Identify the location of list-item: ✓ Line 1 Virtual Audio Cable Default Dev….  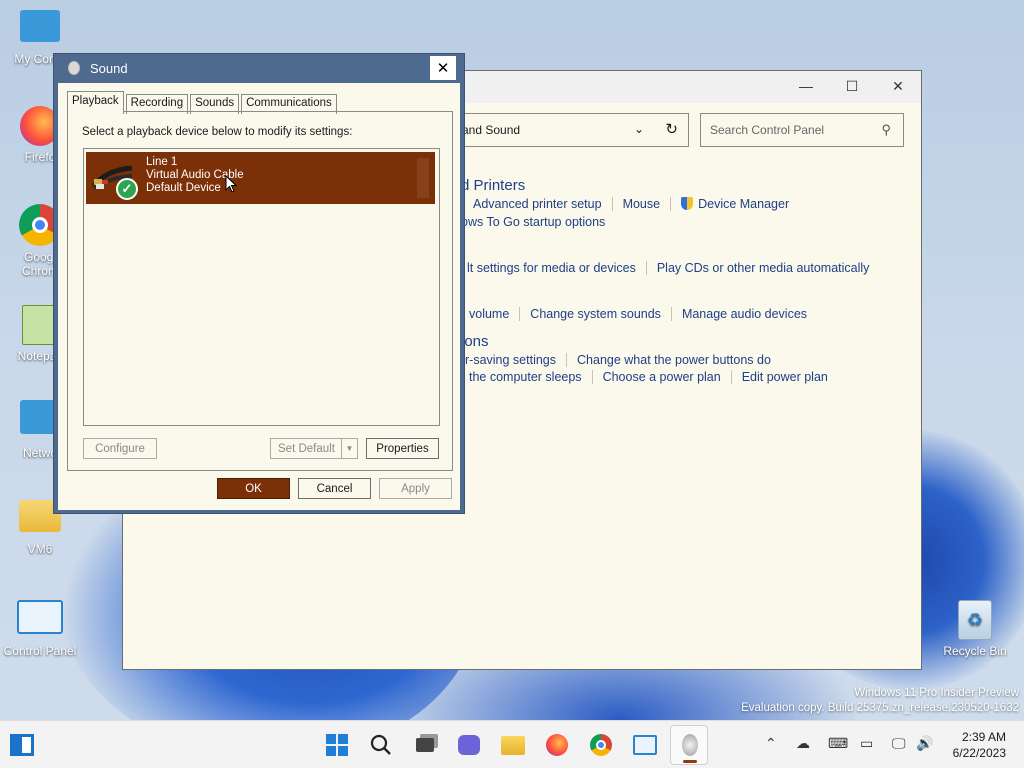
(260, 178).